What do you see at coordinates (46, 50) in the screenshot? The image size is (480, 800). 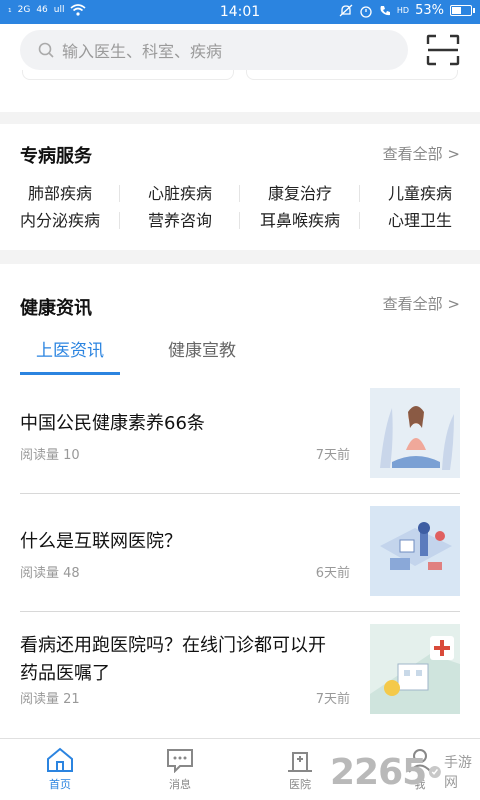 I see `search-icon` at bounding box center [46, 50].